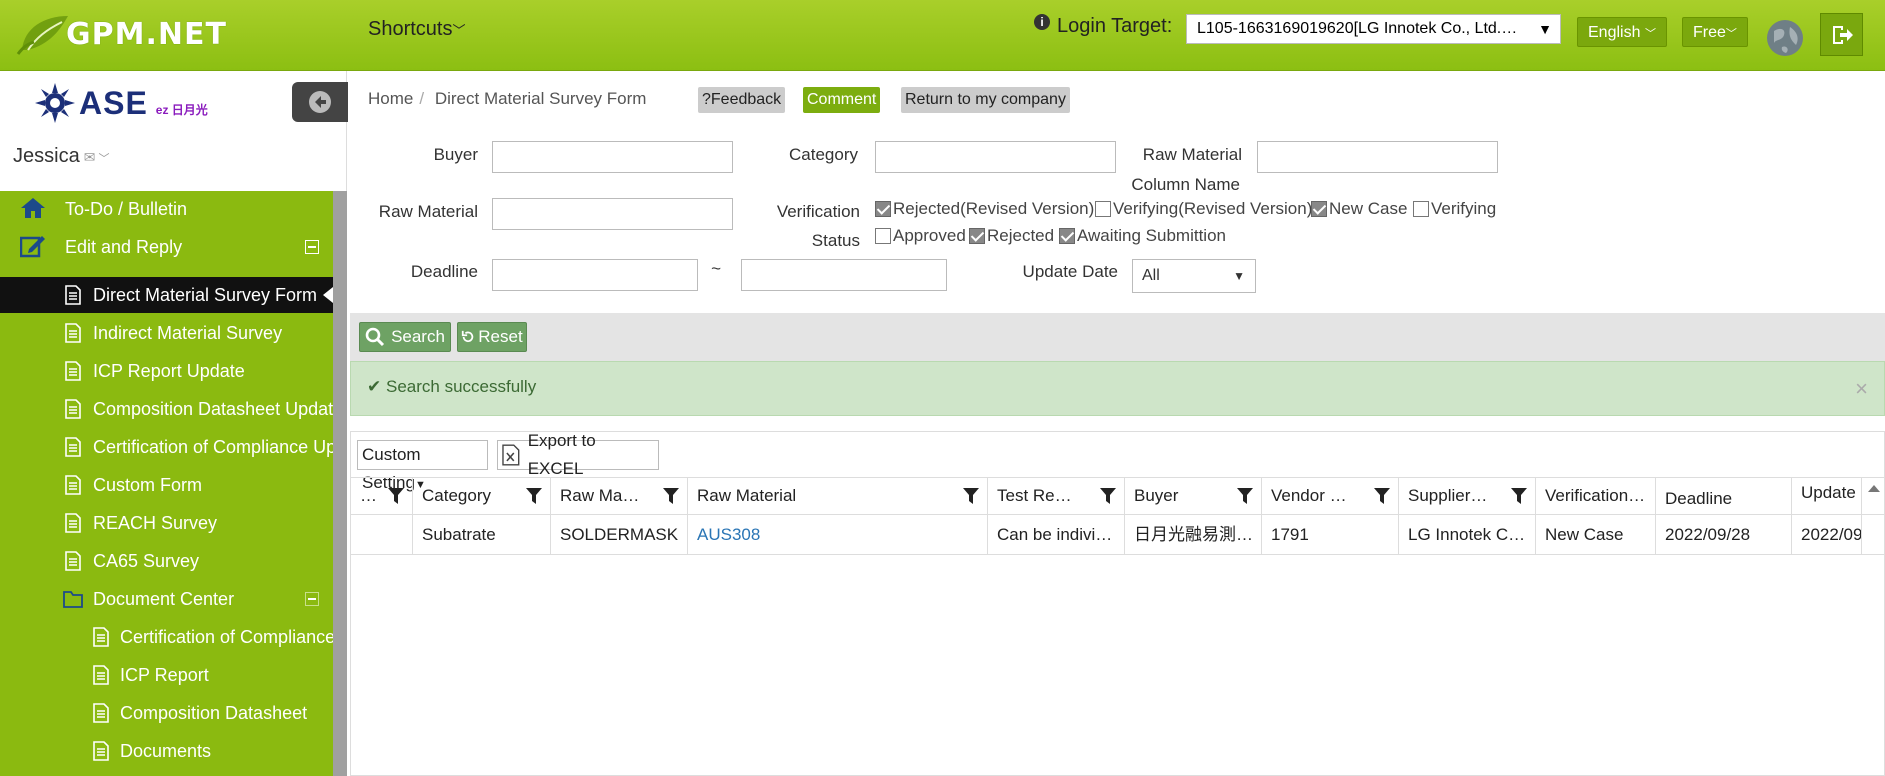 This screenshot has height=776, width=1885. I want to click on sidebar-item-label: REACH Survey, so click(155, 523).